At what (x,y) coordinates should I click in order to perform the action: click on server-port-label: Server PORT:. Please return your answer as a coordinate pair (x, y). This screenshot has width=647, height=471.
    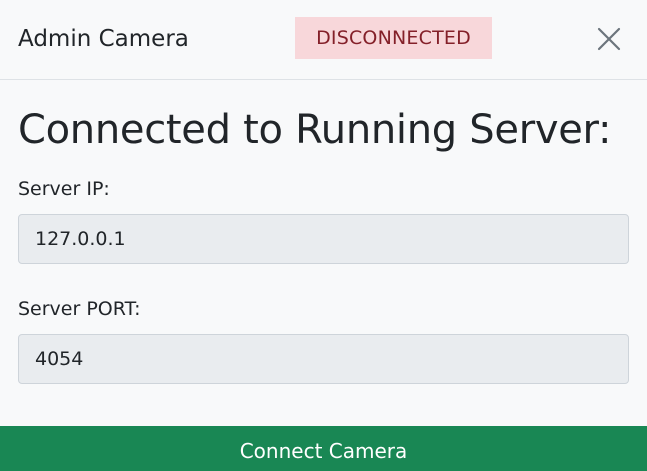
    Looking at the image, I should click on (79, 309).